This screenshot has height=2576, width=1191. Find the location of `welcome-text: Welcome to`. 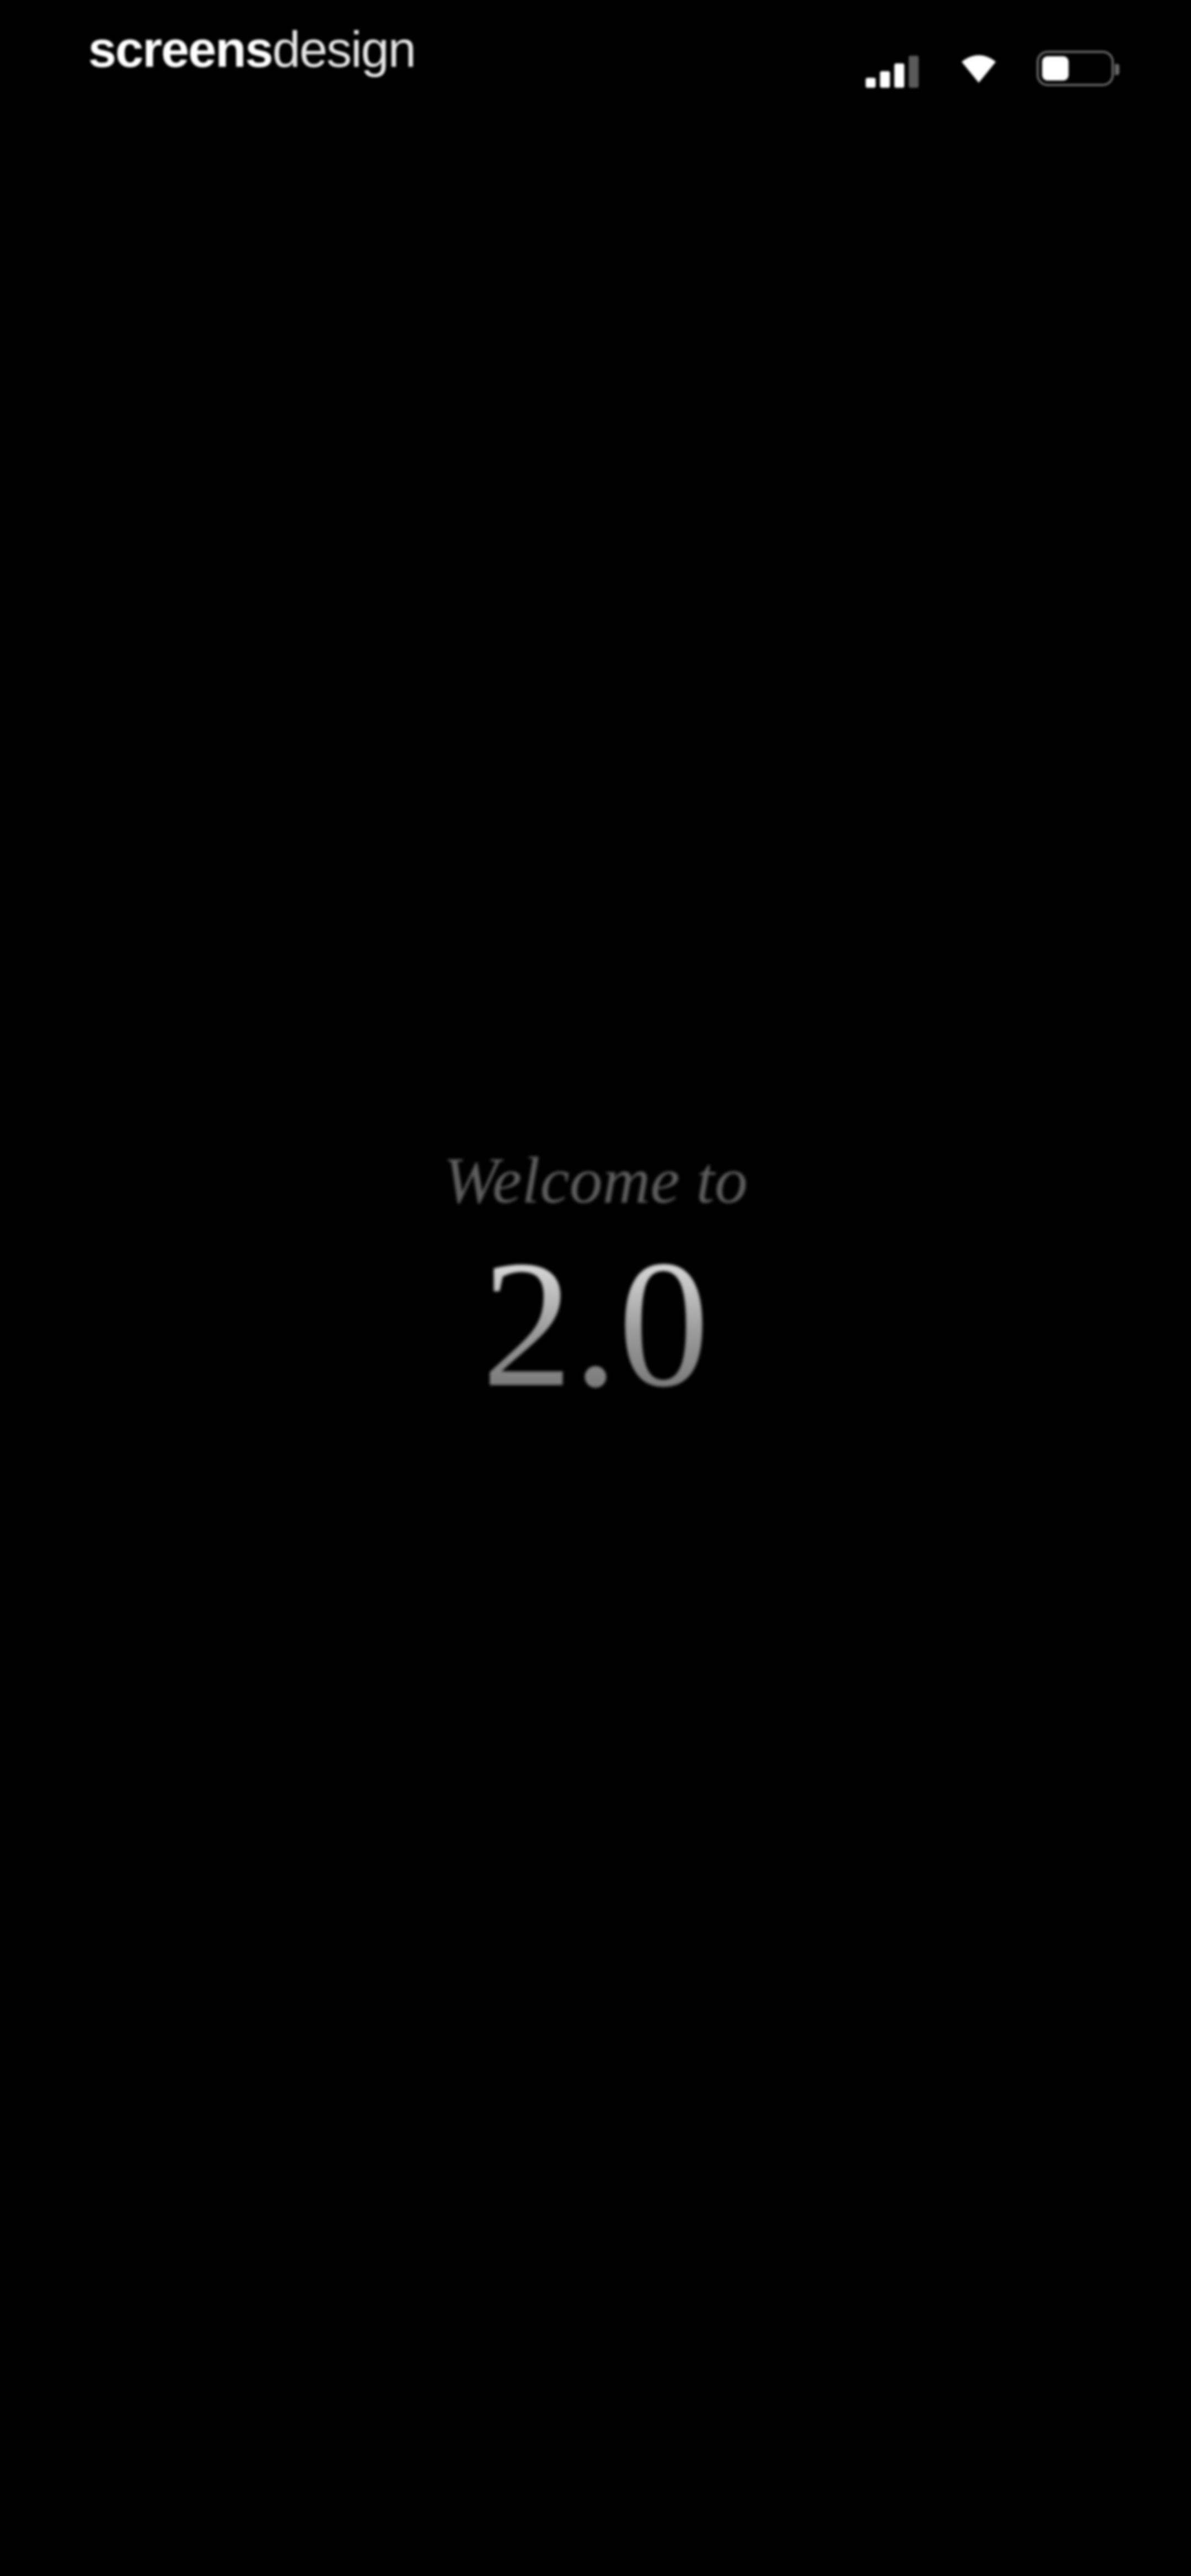

welcome-text: Welcome to is located at coordinates (595, 1180).